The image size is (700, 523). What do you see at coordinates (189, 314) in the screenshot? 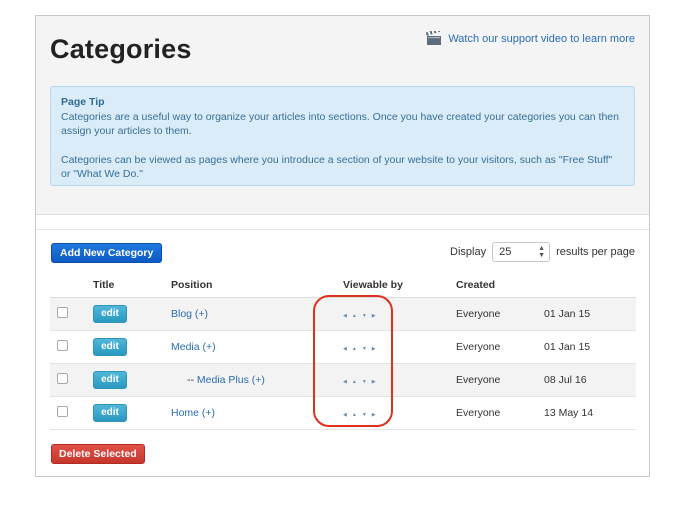
I see `category-link-blog: Blog (+)` at bounding box center [189, 314].